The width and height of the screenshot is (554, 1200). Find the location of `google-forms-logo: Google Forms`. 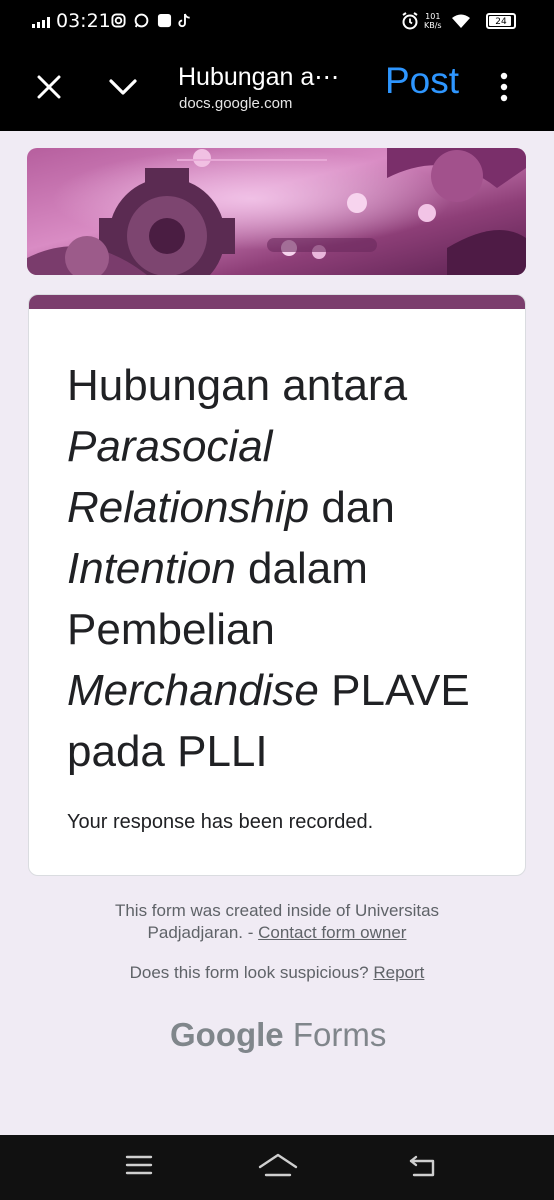

google-forms-logo: Google Forms is located at coordinates (278, 1035).